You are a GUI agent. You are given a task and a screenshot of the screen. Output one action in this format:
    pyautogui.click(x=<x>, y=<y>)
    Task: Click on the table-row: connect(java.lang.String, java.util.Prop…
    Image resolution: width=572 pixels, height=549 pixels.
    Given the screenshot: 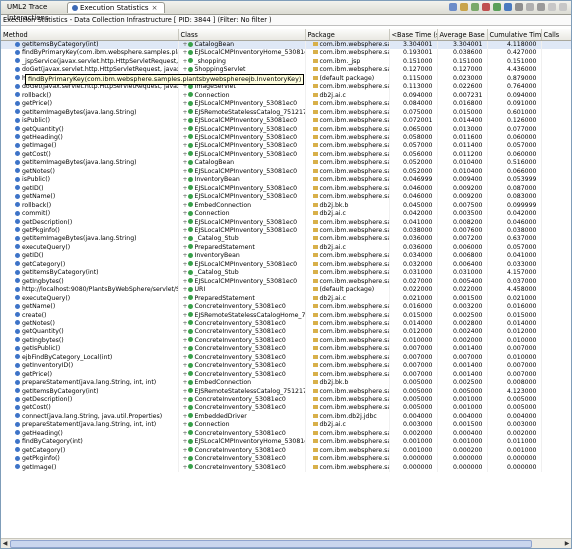 What is the action you would take?
    pyautogui.click(x=286, y=417)
    